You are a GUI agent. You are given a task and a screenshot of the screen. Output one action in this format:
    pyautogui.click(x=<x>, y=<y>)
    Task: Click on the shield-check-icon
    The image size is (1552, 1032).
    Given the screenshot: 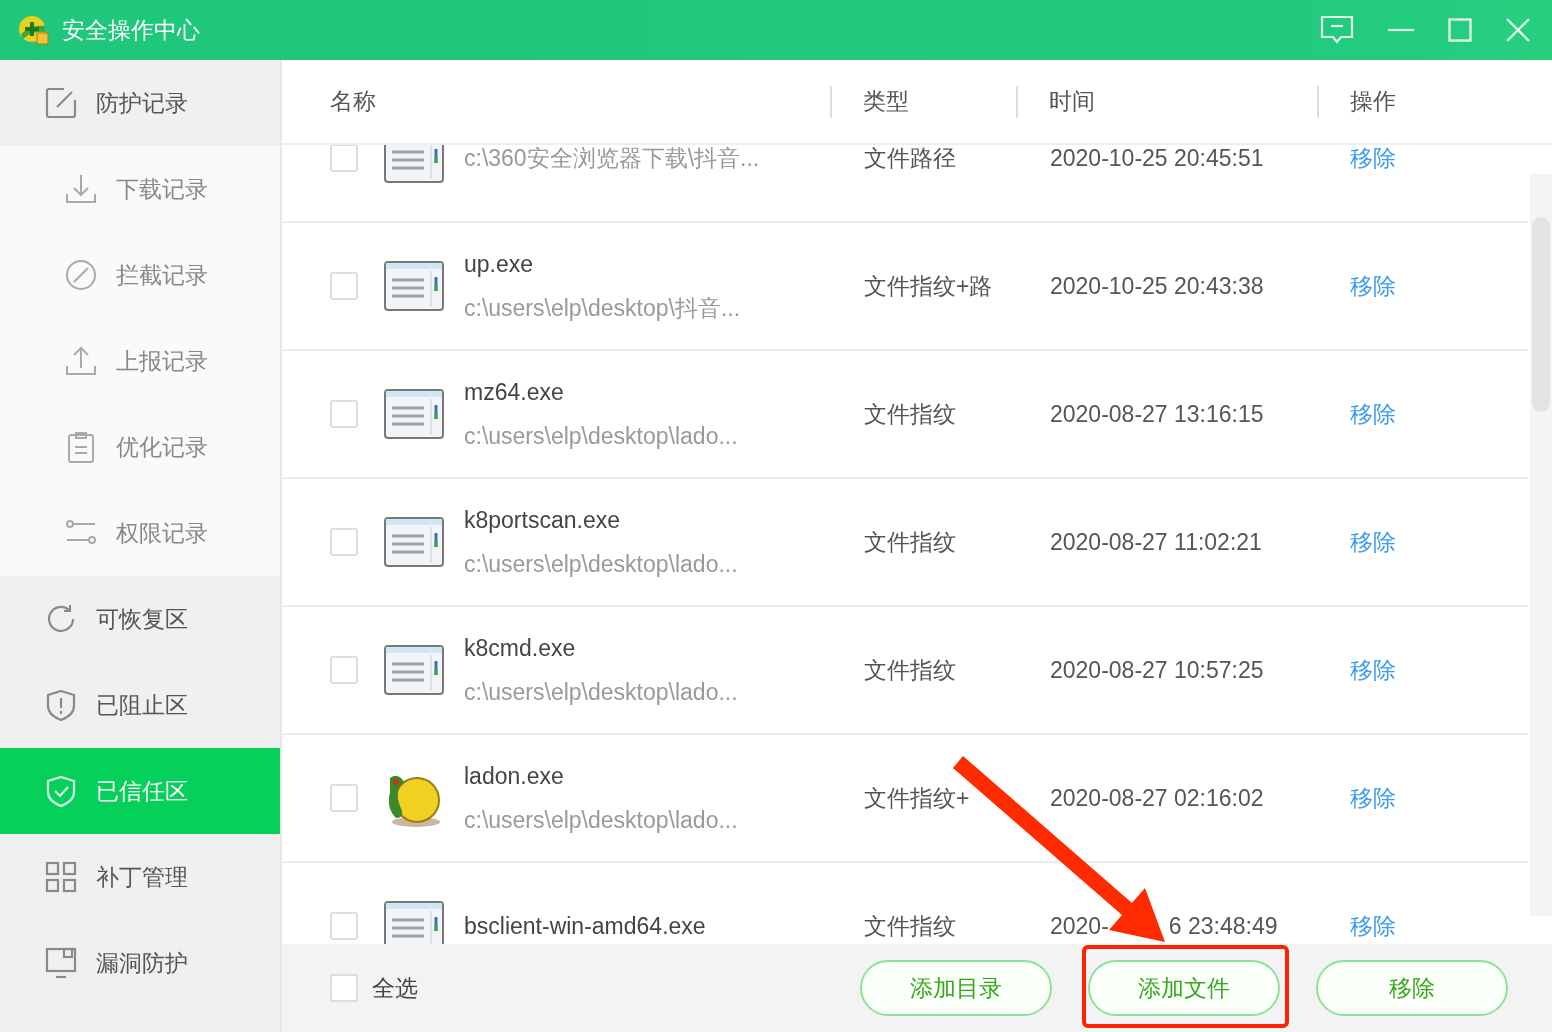 What is the action you would take?
    pyautogui.click(x=61, y=791)
    